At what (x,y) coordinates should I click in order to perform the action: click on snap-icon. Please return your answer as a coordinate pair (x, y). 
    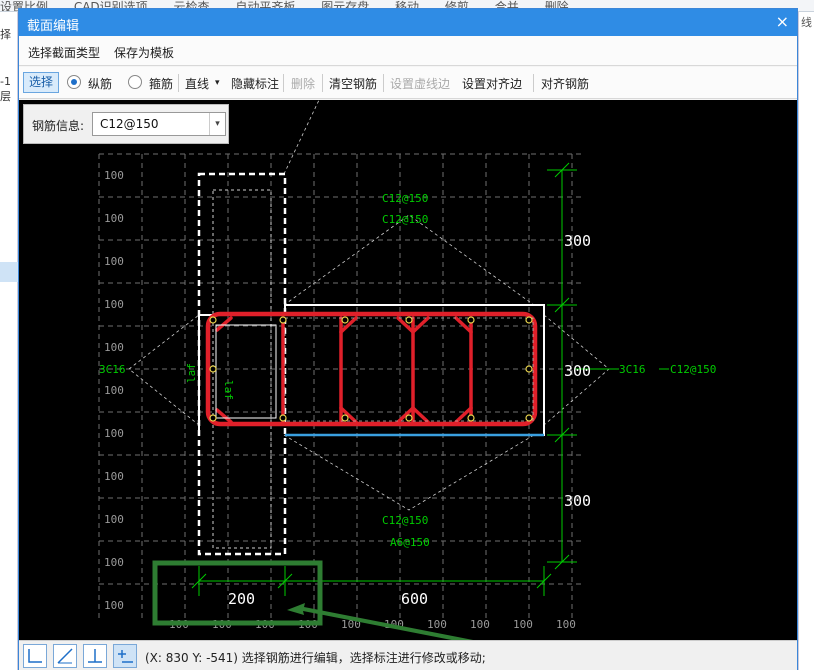
    Looking at the image, I should click on (125, 656).